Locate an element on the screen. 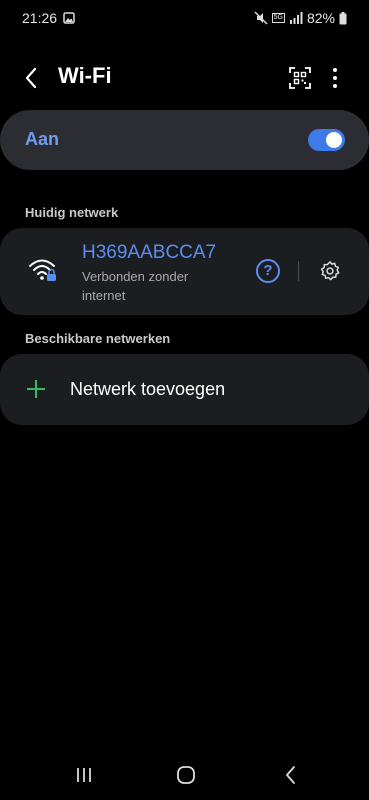 Image resolution: width=369 pixels, height=800 pixels. wifi-toggle-row: Aan is located at coordinates (184, 140).